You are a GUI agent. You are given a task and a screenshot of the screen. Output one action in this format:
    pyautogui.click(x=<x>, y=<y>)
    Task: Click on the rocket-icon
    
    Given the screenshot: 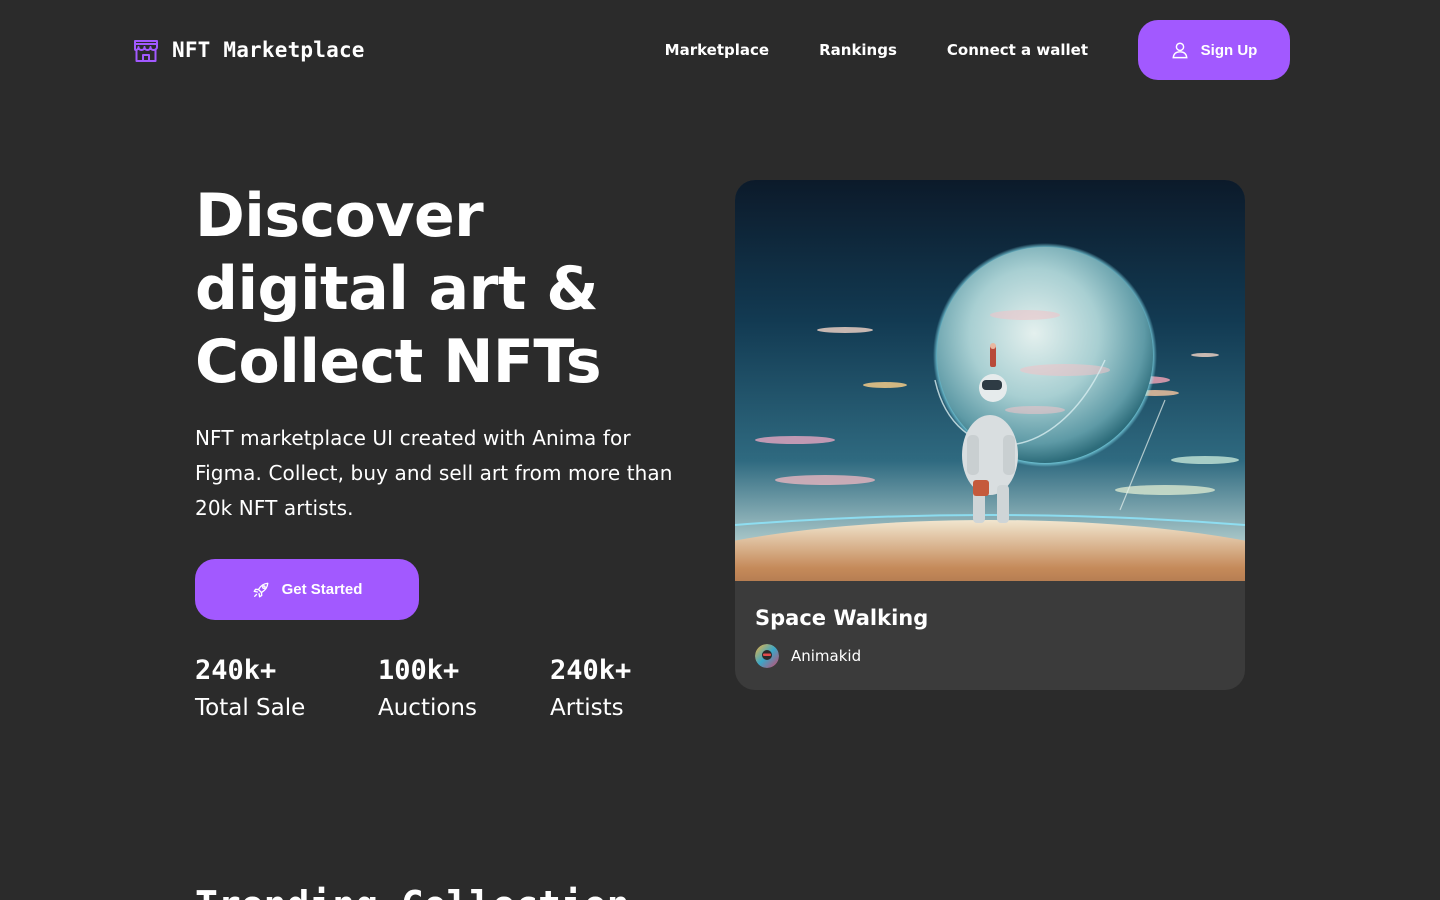 What is the action you would take?
    pyautogui.click(x=260, y=589)
    